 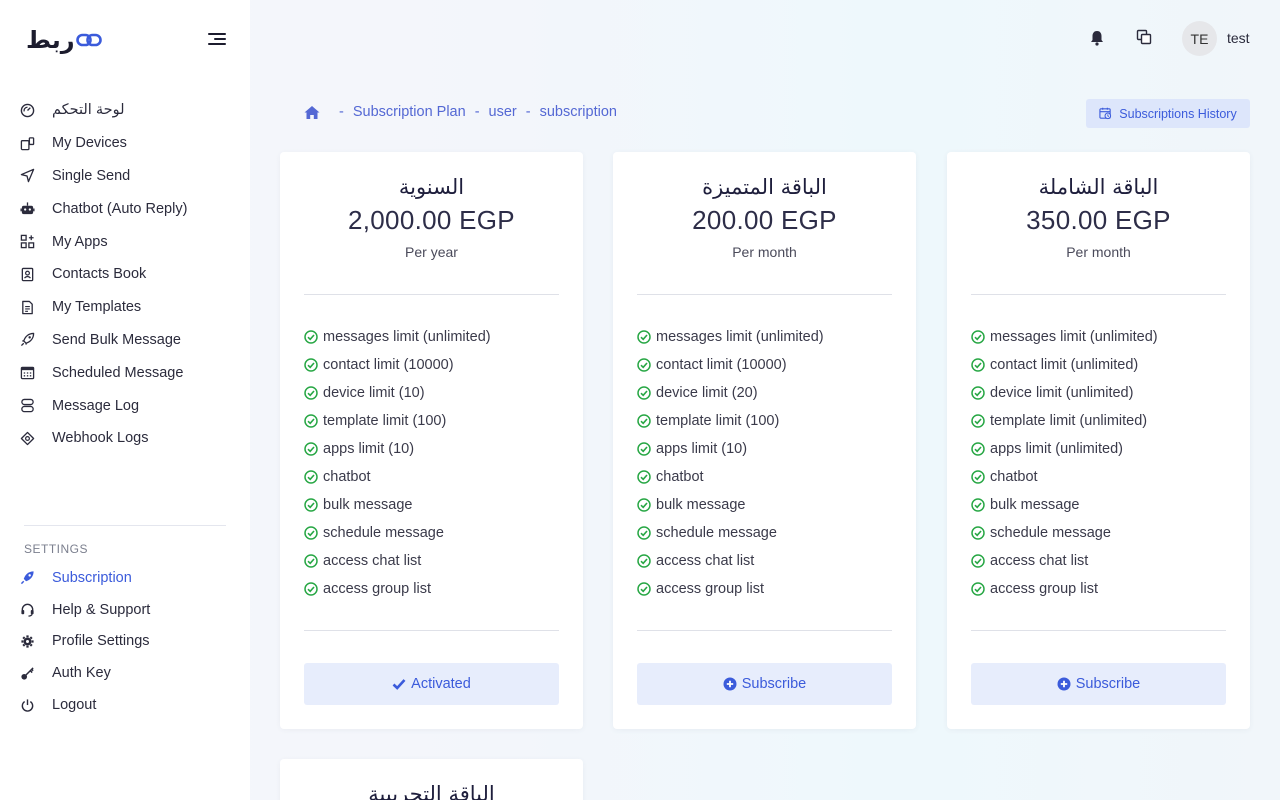 What do you see at coordinates (312, 112) in the screenshot?
I see `home-icon` at bounding box center [312, 112].